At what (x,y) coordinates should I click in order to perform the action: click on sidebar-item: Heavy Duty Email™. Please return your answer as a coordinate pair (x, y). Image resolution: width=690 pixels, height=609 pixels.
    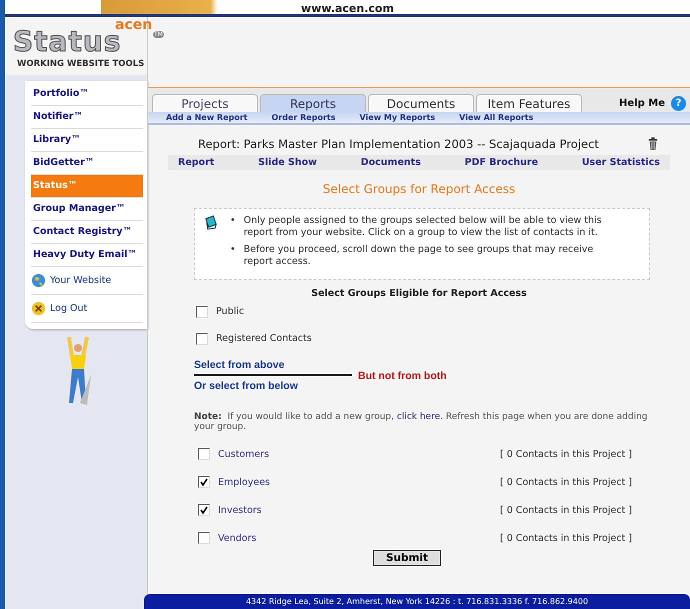
    Looking at the image, I should click on (87, 255).